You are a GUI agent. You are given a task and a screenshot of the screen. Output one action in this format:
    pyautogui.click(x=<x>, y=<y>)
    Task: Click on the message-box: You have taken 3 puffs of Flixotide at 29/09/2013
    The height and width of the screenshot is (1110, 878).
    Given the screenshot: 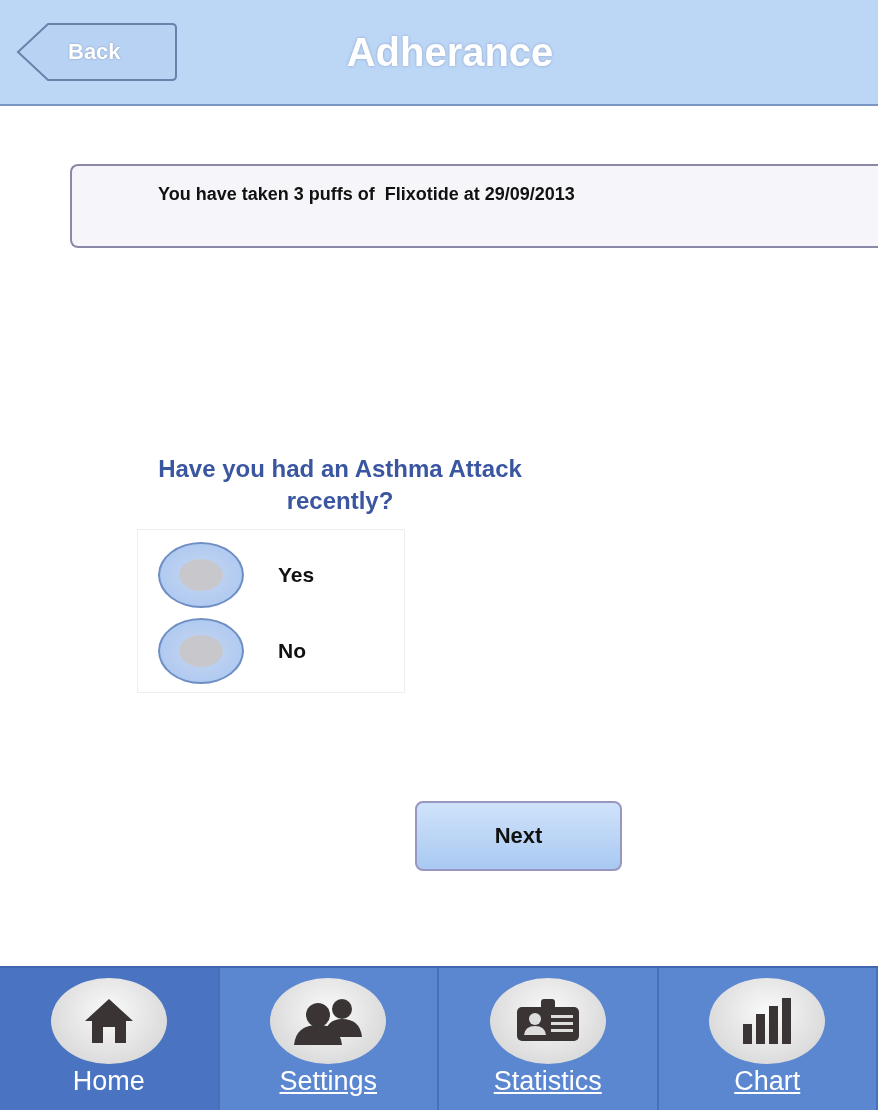 What is the action you would take?
    pyautogui.click(x=474, y=206)
    